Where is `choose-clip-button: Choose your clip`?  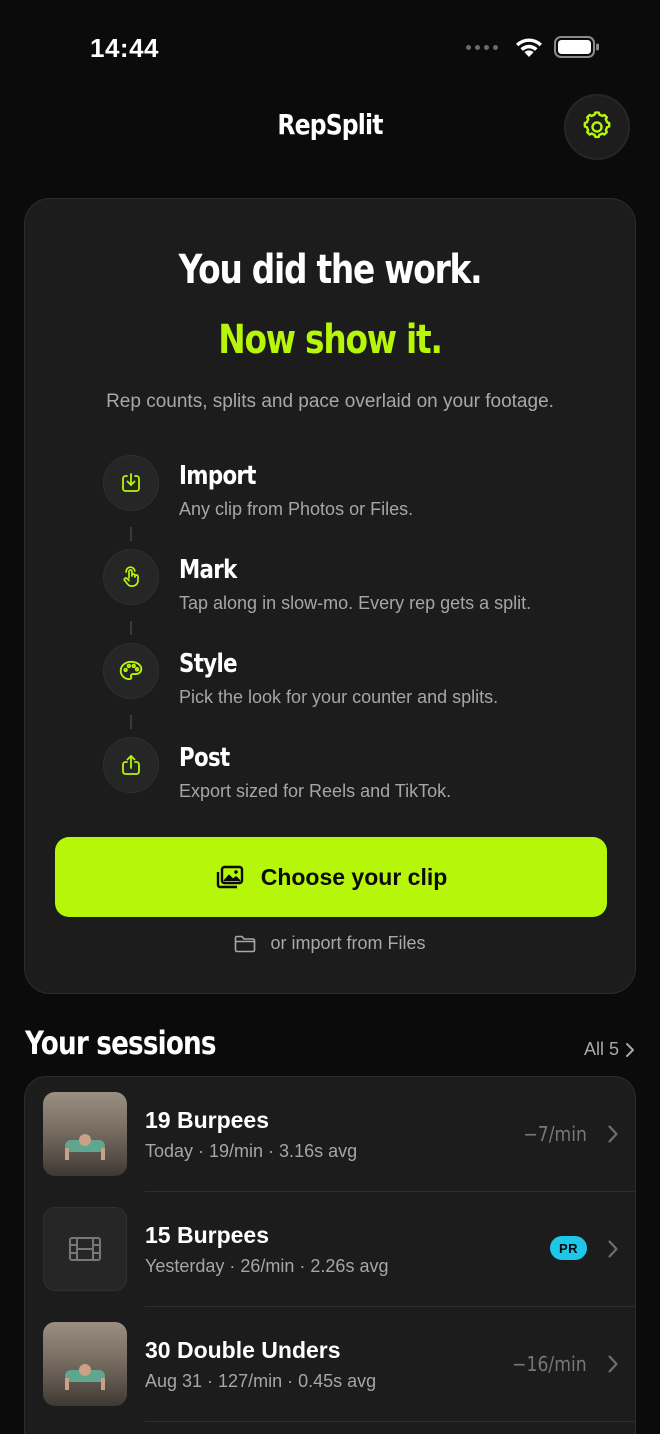
choose-clip-button: Choose your clip is located at coordinates (331, 877).